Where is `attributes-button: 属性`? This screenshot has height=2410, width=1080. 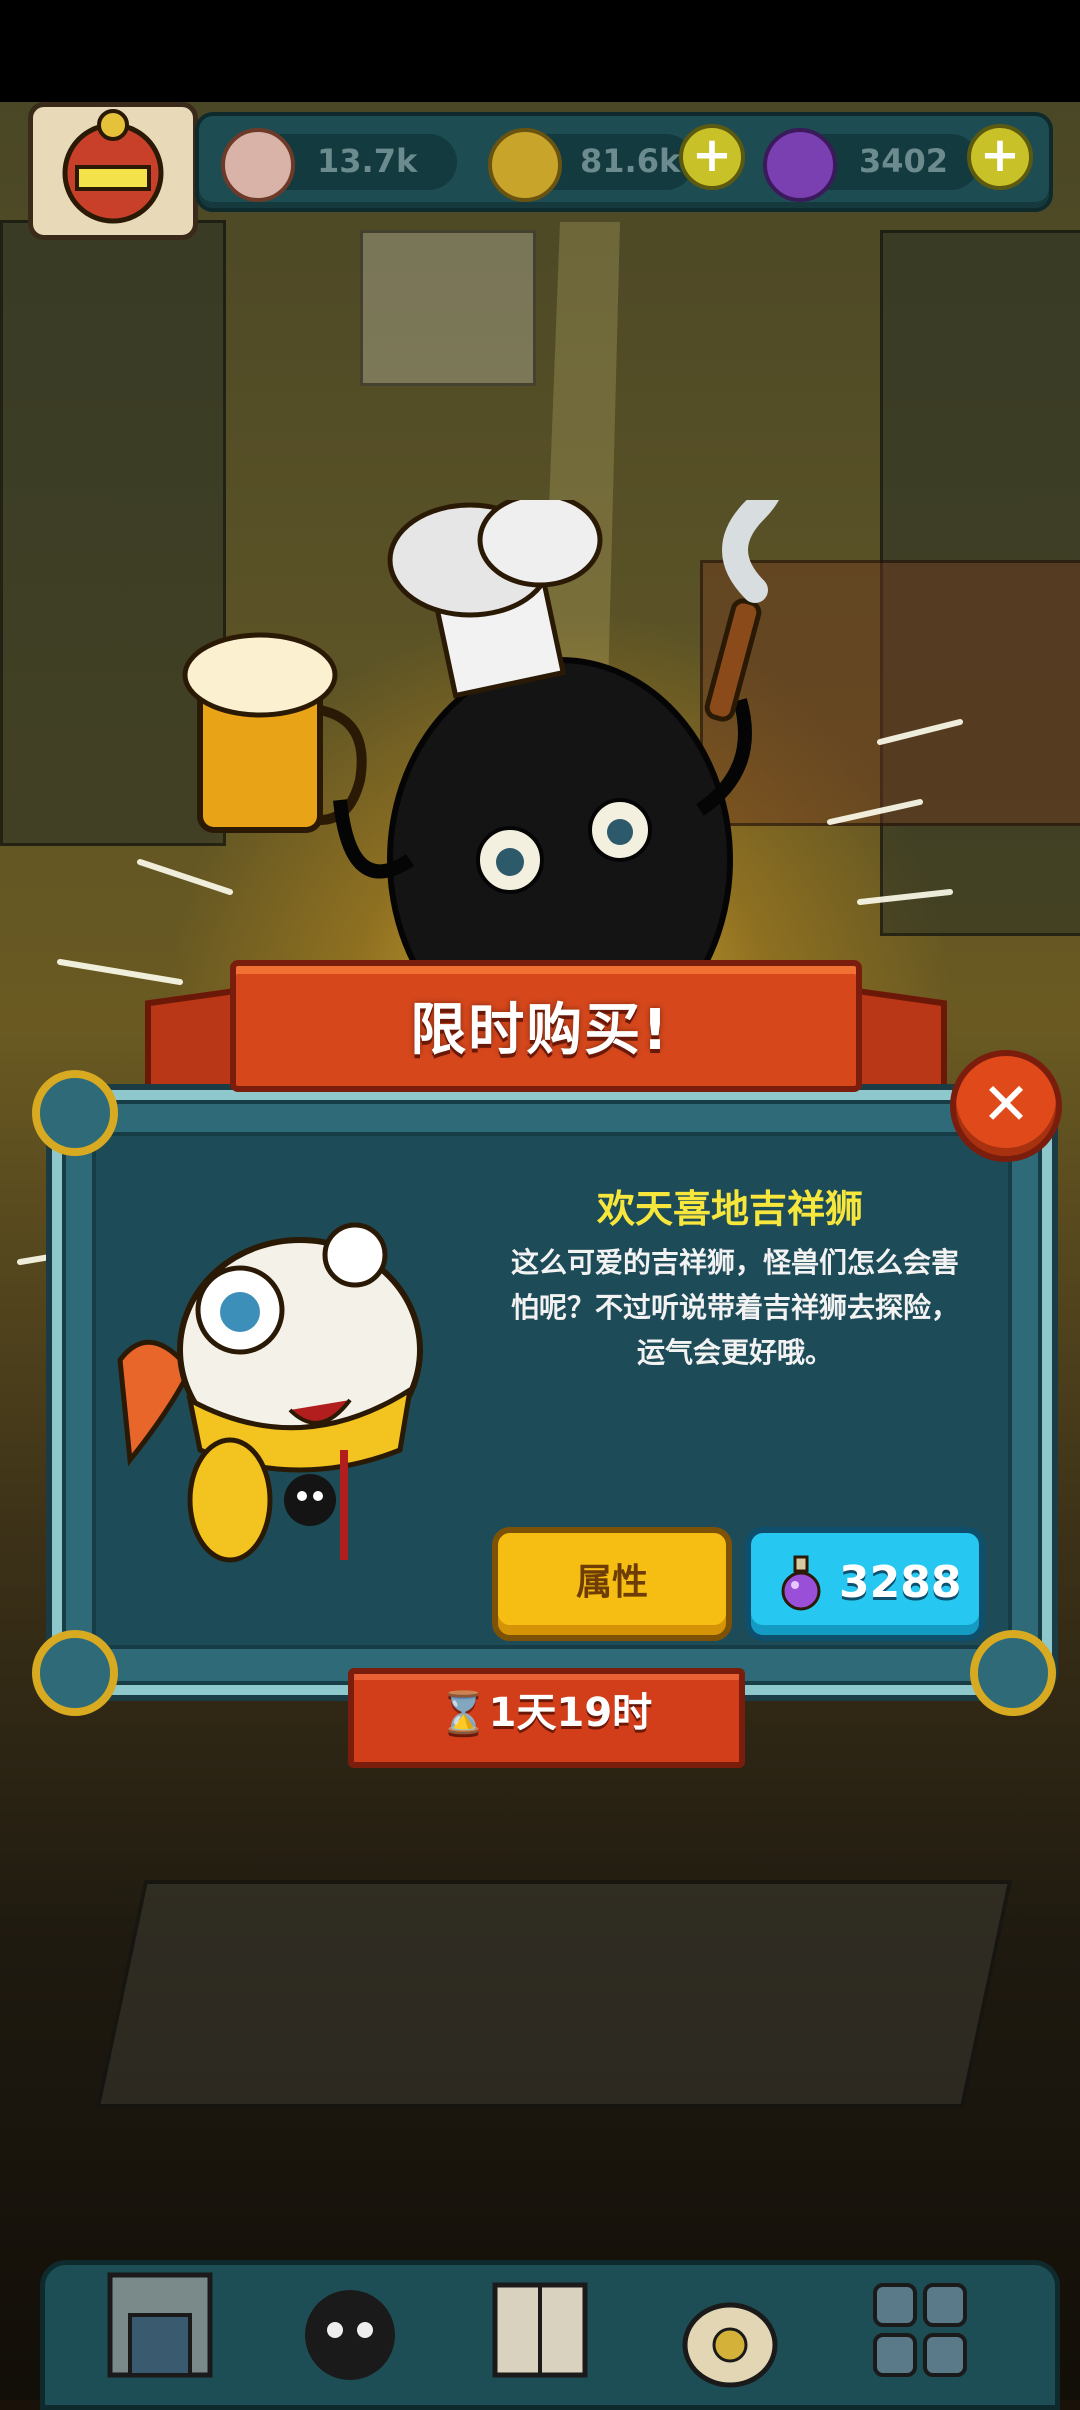
attributes-button: 属性 is located at coordinates (612, 1584).